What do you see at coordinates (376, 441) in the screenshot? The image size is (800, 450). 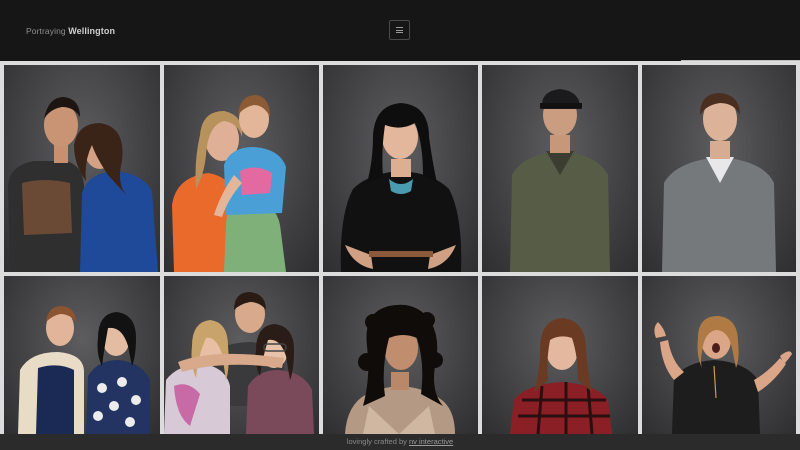 I see `footer-credit-text: lovingly crafted by` at bounding box center [376, 441].